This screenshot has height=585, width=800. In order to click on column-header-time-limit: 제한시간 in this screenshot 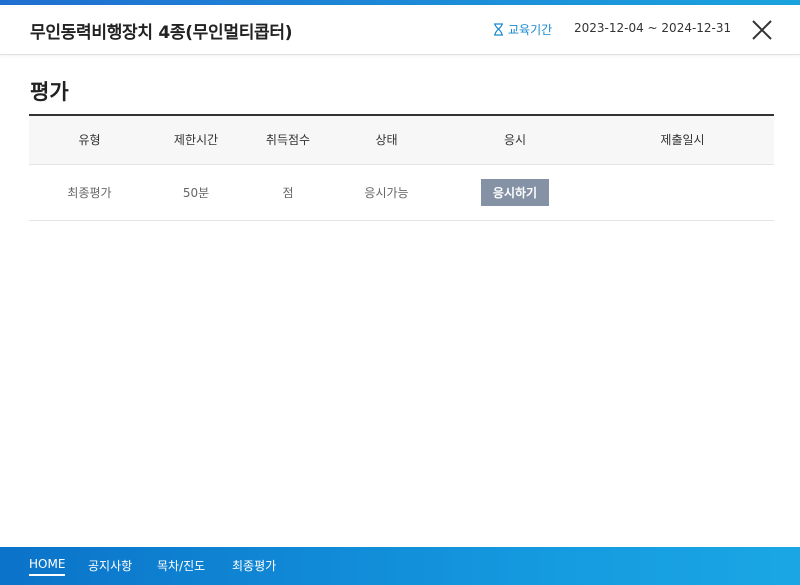, I will do `click(196, 140)`.